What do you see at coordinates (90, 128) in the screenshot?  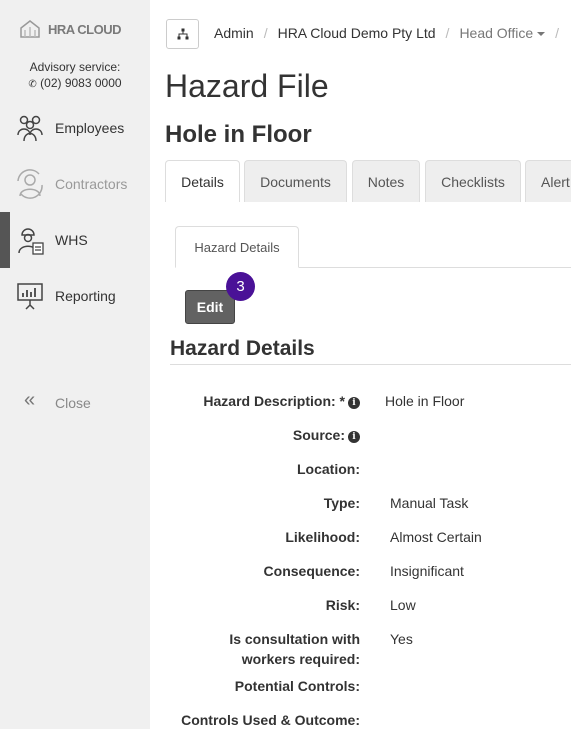 I see `sidebar-item-label: Employees` at bounding box center [90, 128].